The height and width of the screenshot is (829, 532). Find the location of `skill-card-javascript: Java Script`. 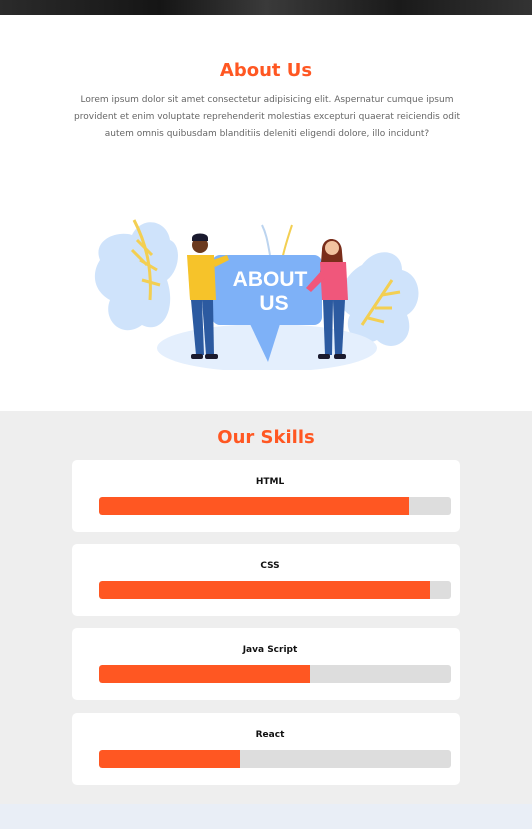

skill-card-javascript: Java Script is located at coordinates (266, 664).